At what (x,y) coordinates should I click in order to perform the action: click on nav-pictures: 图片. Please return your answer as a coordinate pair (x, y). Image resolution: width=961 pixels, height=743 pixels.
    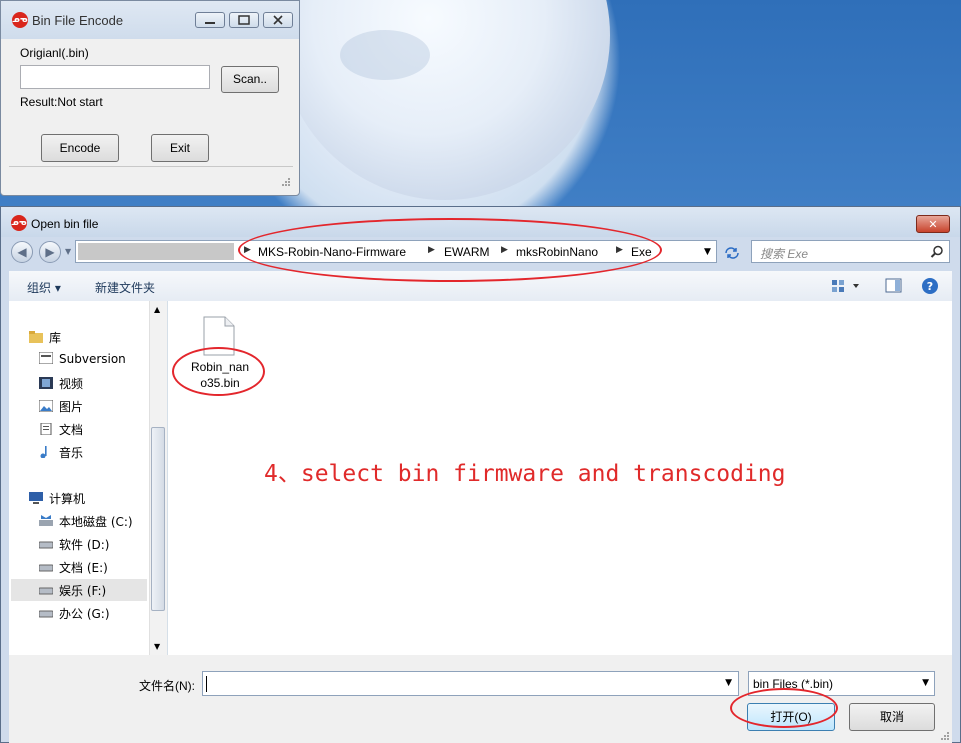
    Looking at the image, I should click on (61, 407).